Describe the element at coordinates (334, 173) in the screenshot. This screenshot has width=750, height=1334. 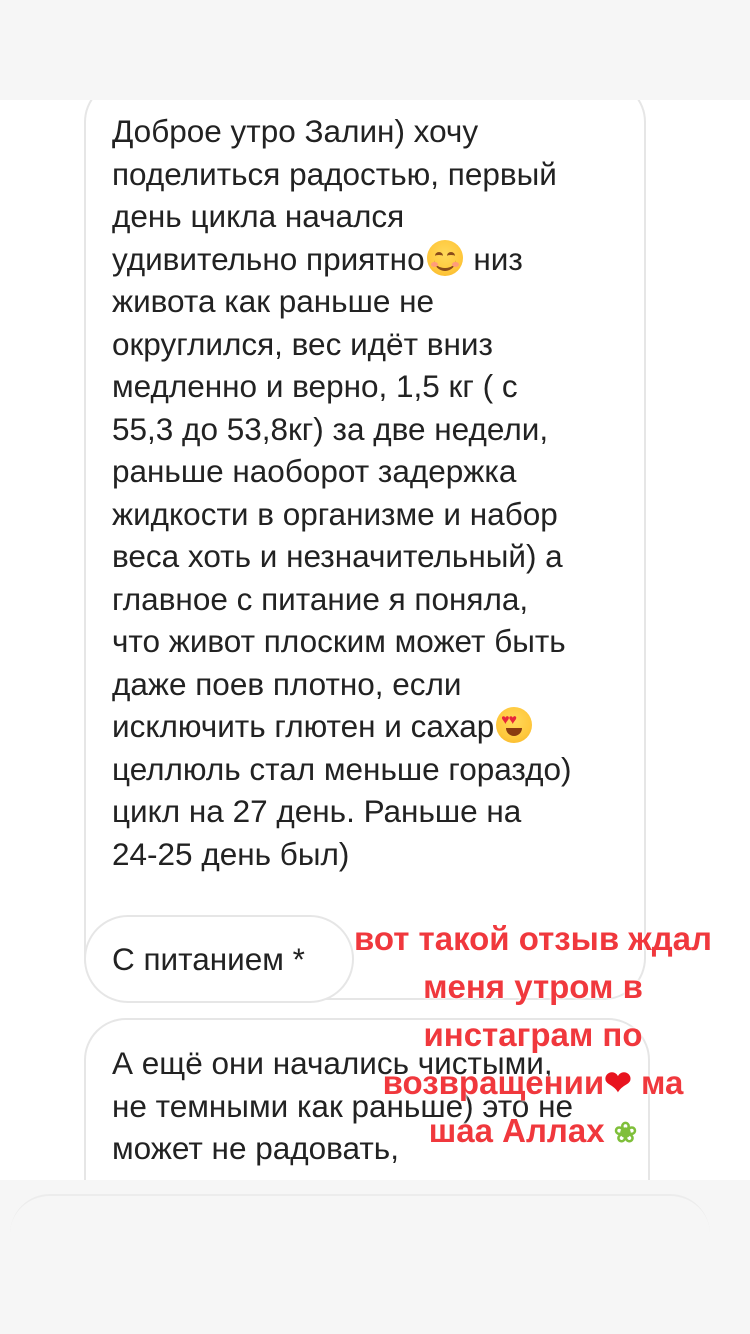
I see `message-line: поделиться радостью, первый` at that location.